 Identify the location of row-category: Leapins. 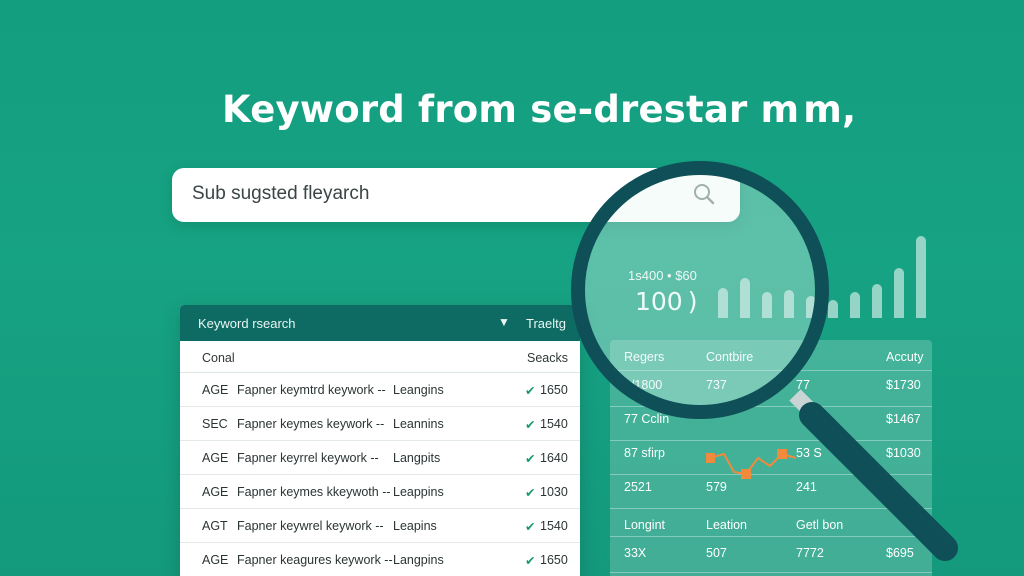
(415, 526).